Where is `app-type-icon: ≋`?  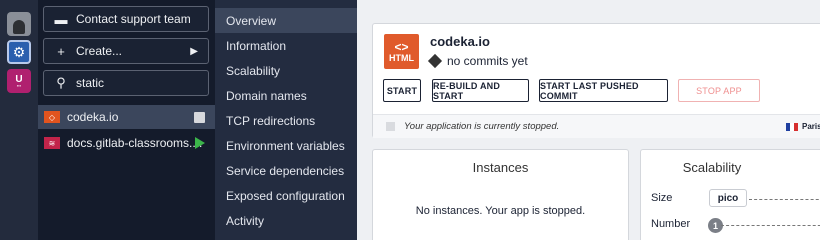 app-type-icon: ≋ is located at coordinates (52, 143).